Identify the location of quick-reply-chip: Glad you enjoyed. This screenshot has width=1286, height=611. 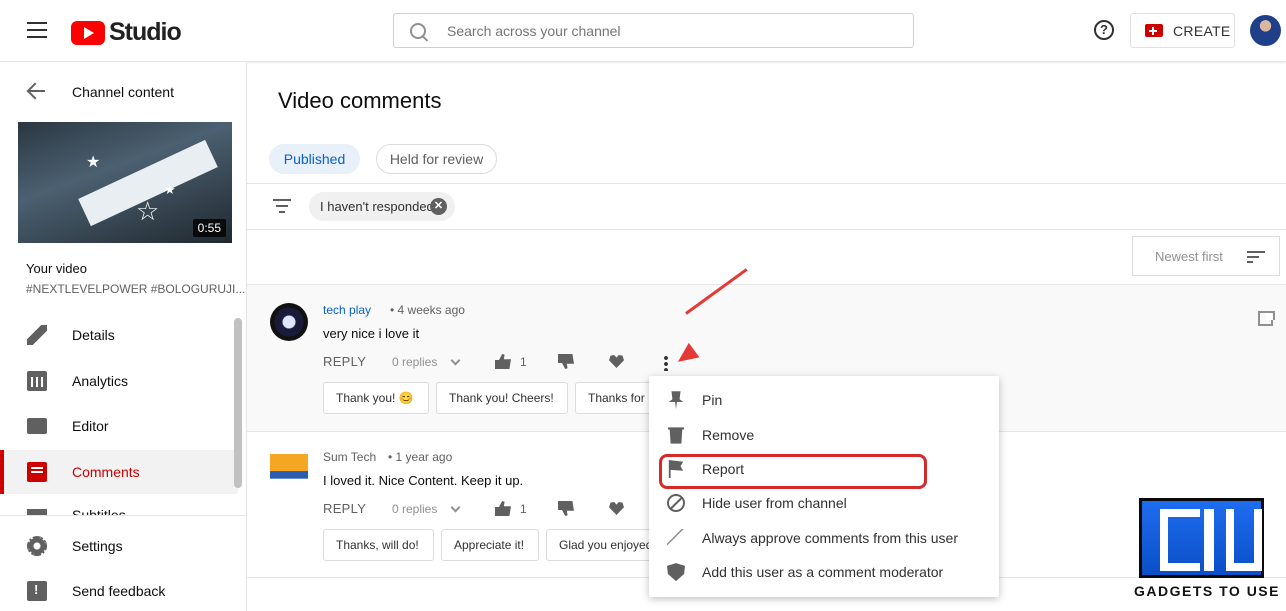
(599, 545).